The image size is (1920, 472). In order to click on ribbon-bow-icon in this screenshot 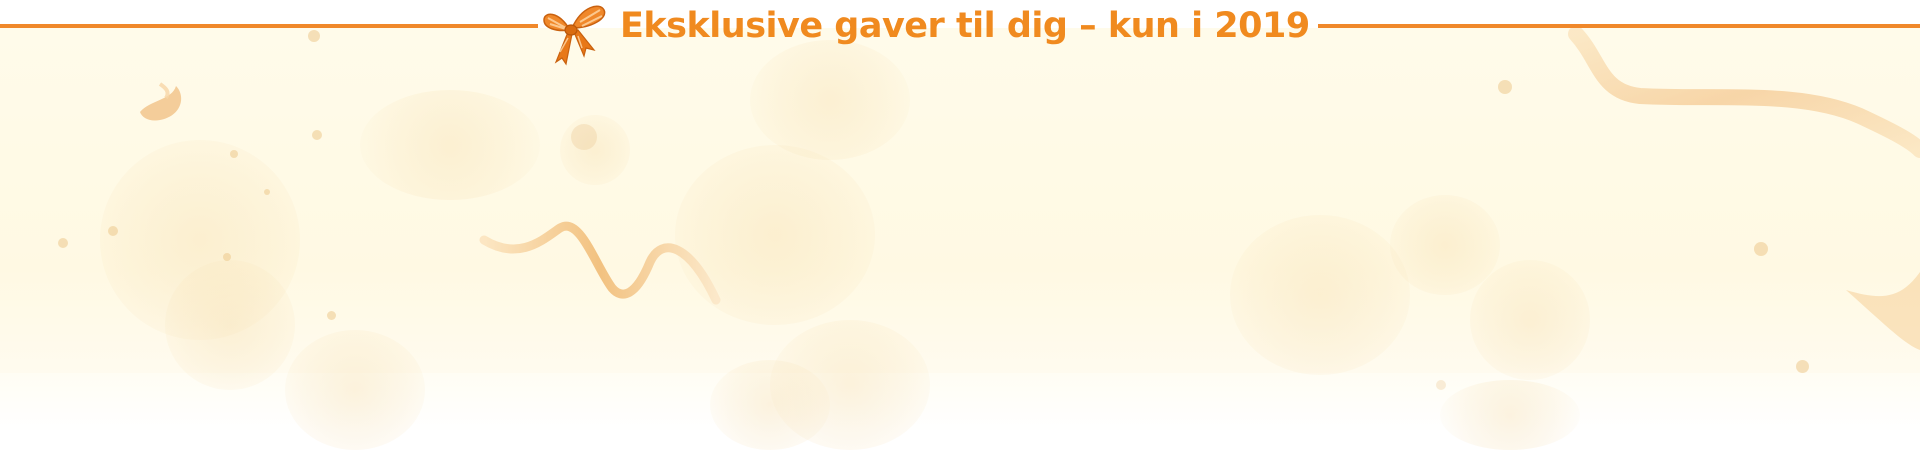, I will do `click(574, 35)`.